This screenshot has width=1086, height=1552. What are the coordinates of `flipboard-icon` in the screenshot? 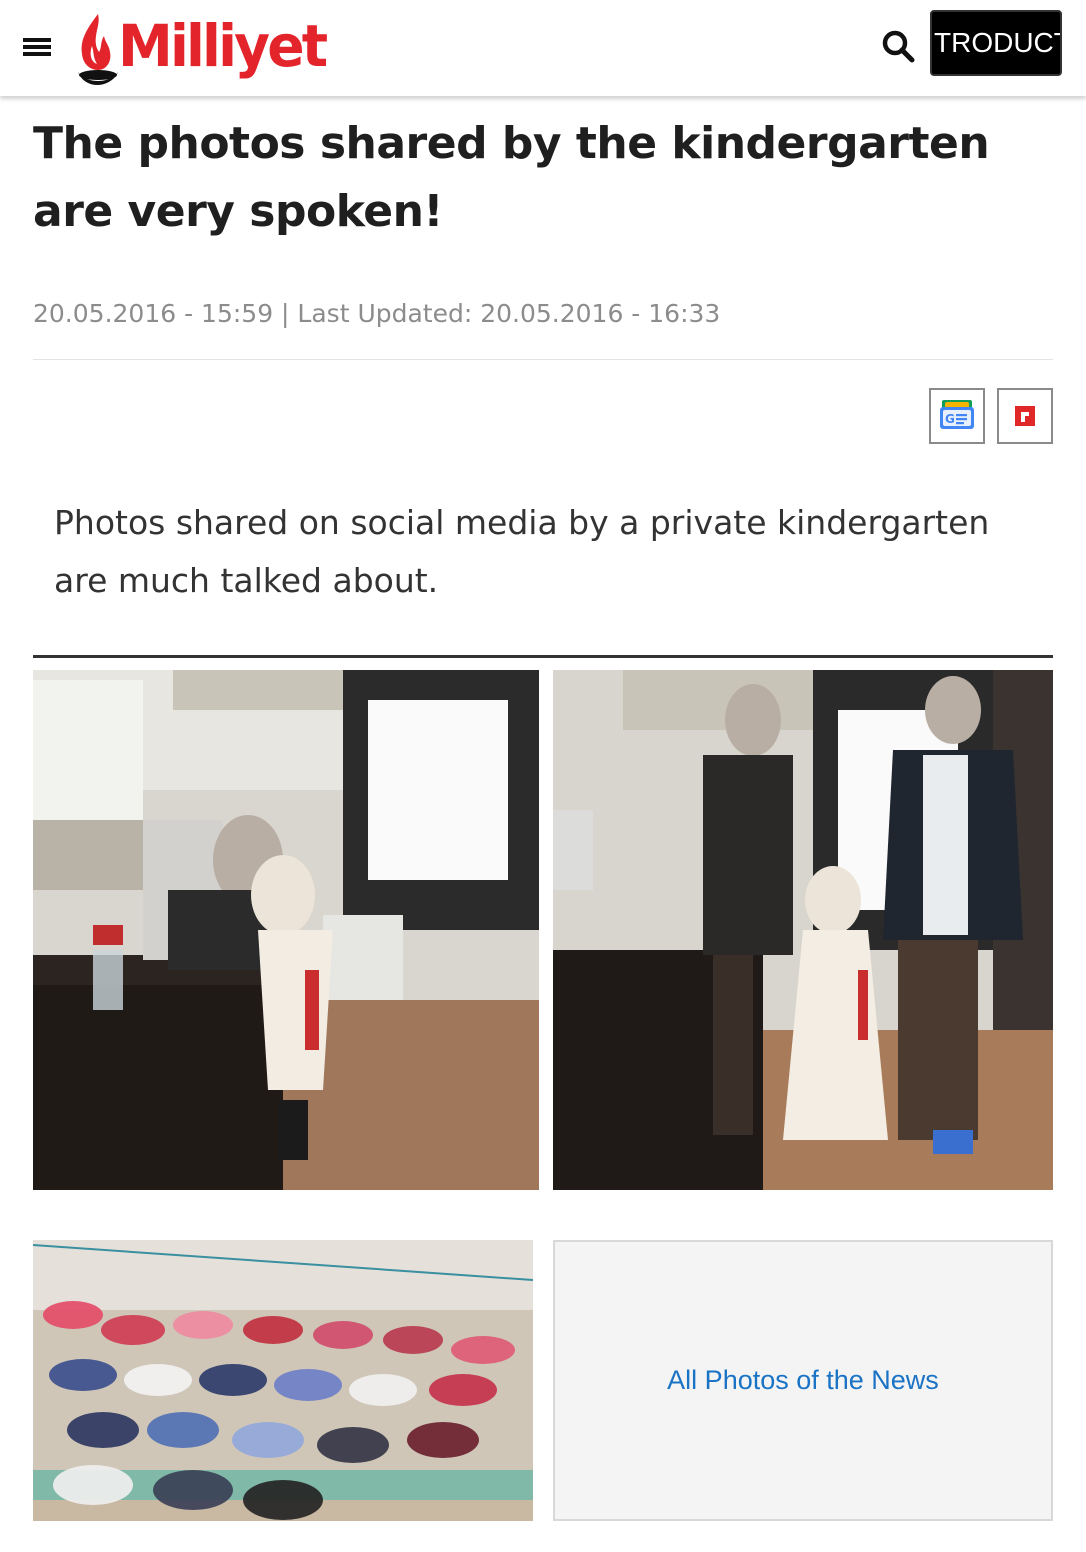 It's located at (1025, 416).